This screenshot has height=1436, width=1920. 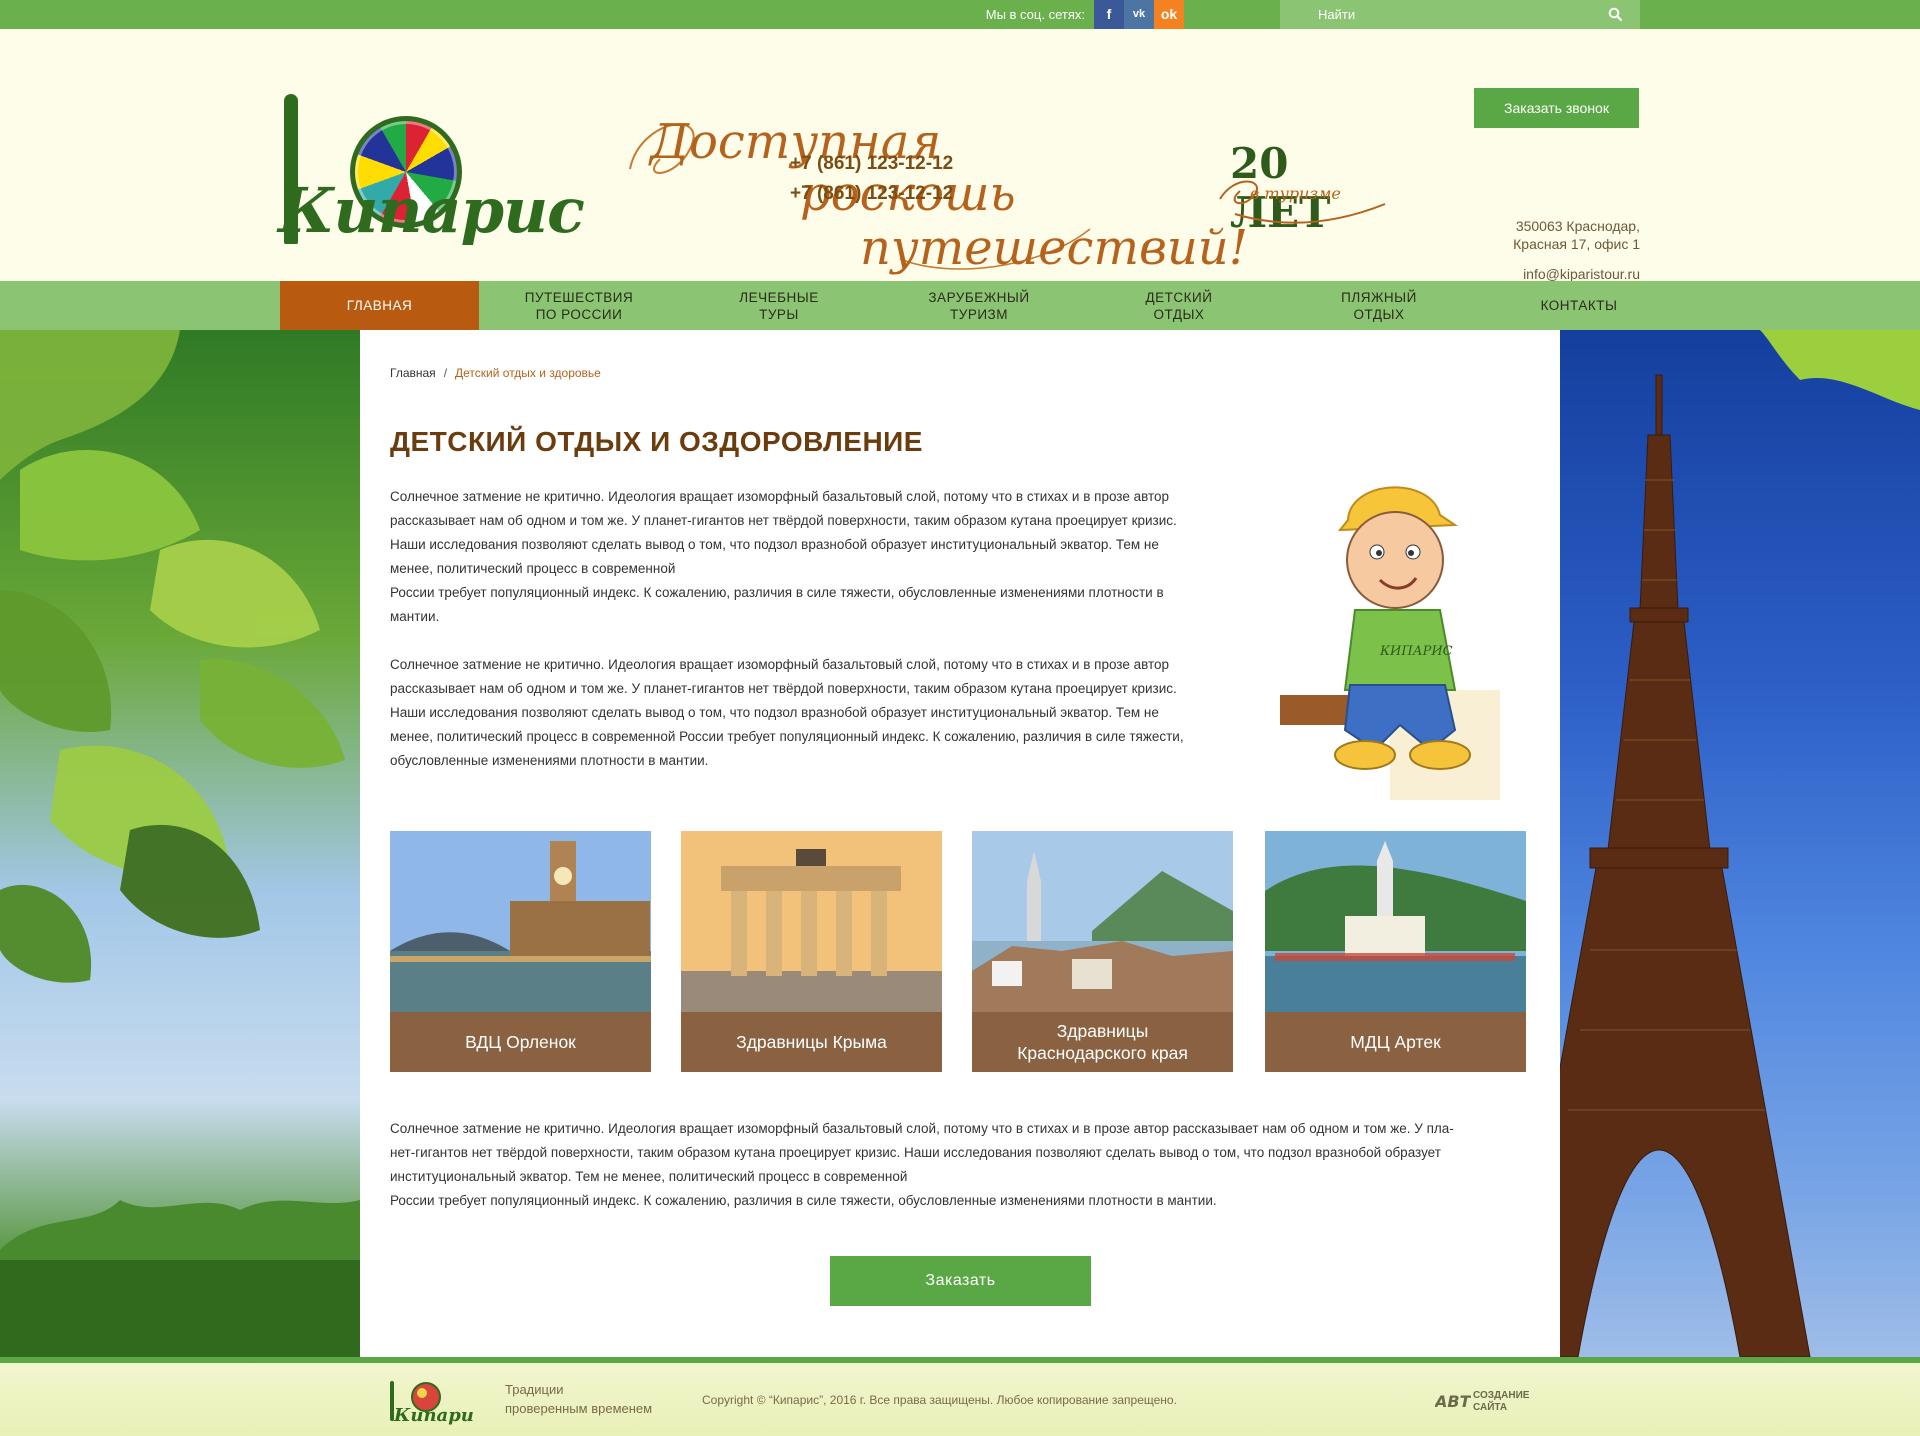 I want to click on slogan-line-3: путешествий!, so click(x=1054, y=248).